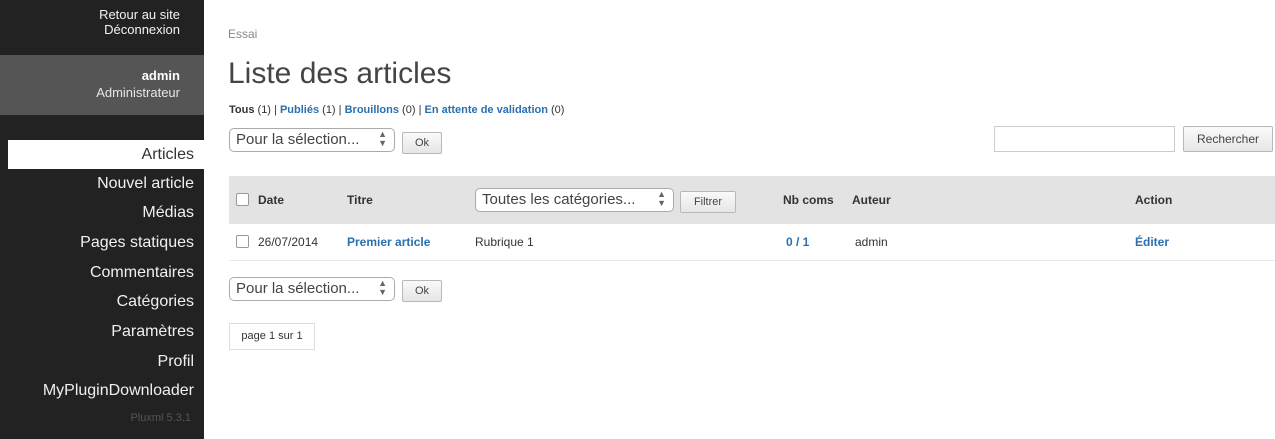 This screenshot has height=439, width=1275. I want to click on row-author: admin, so click(871, 242).